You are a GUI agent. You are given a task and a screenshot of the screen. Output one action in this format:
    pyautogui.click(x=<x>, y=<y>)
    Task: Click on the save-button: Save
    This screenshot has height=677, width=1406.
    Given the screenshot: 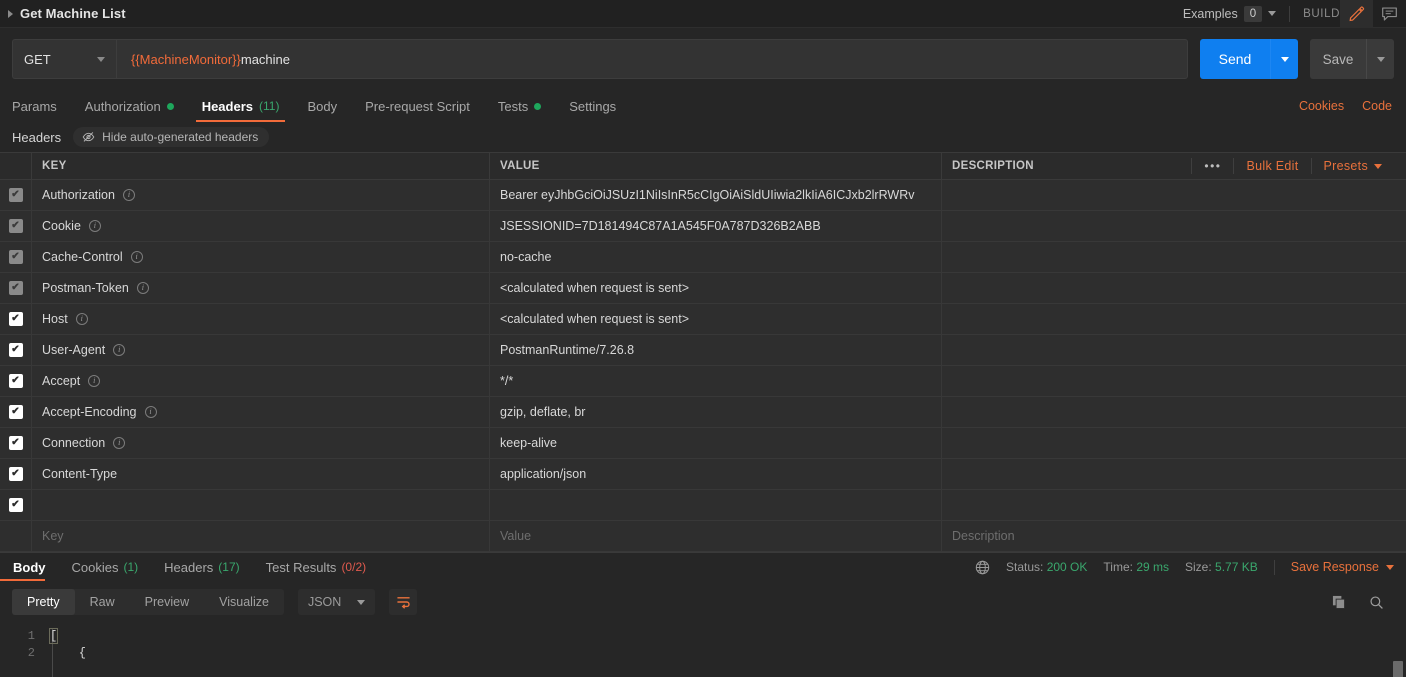 What is the action you would take?
    pyautogui.click(x=1338, y=59)
    